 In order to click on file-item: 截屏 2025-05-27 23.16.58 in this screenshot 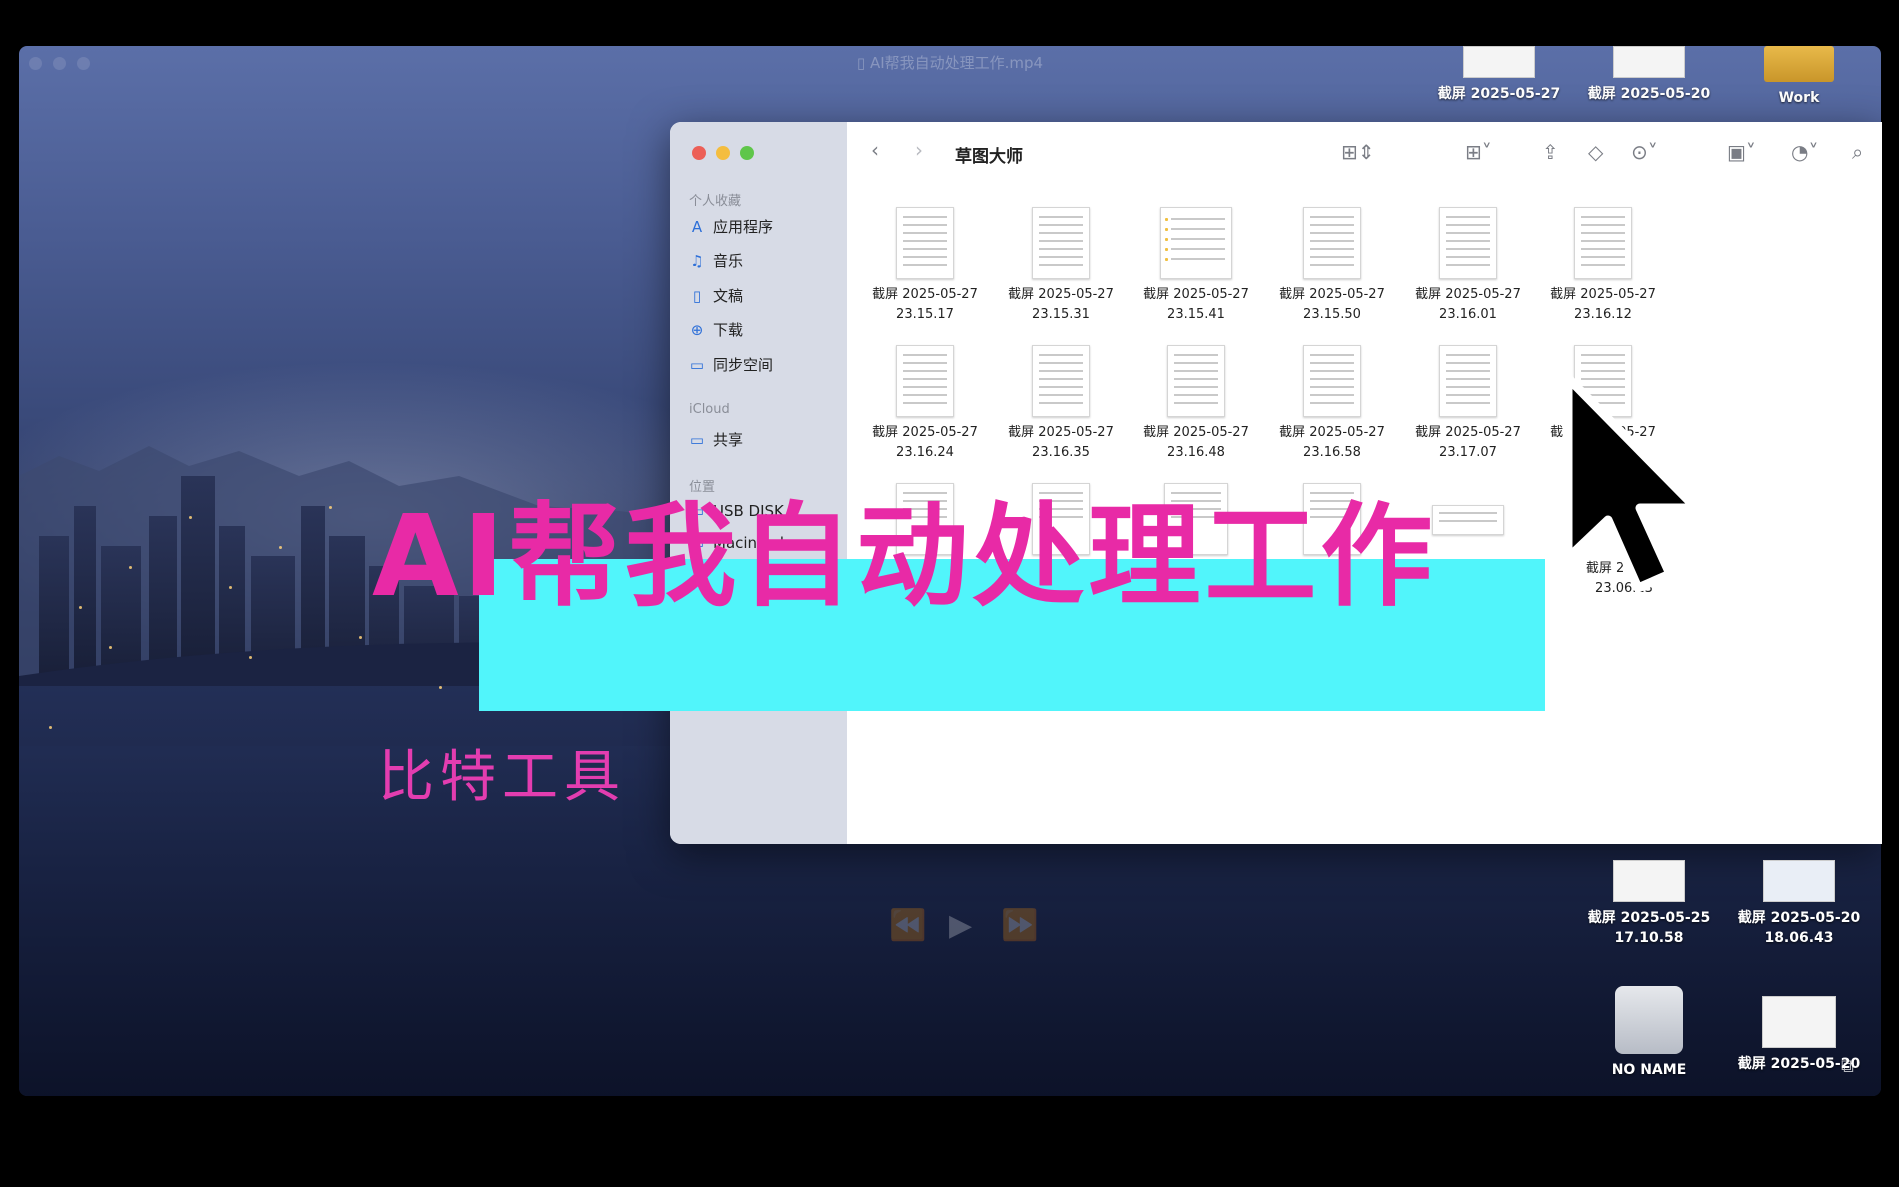, I will do `click(1332, 404)`.